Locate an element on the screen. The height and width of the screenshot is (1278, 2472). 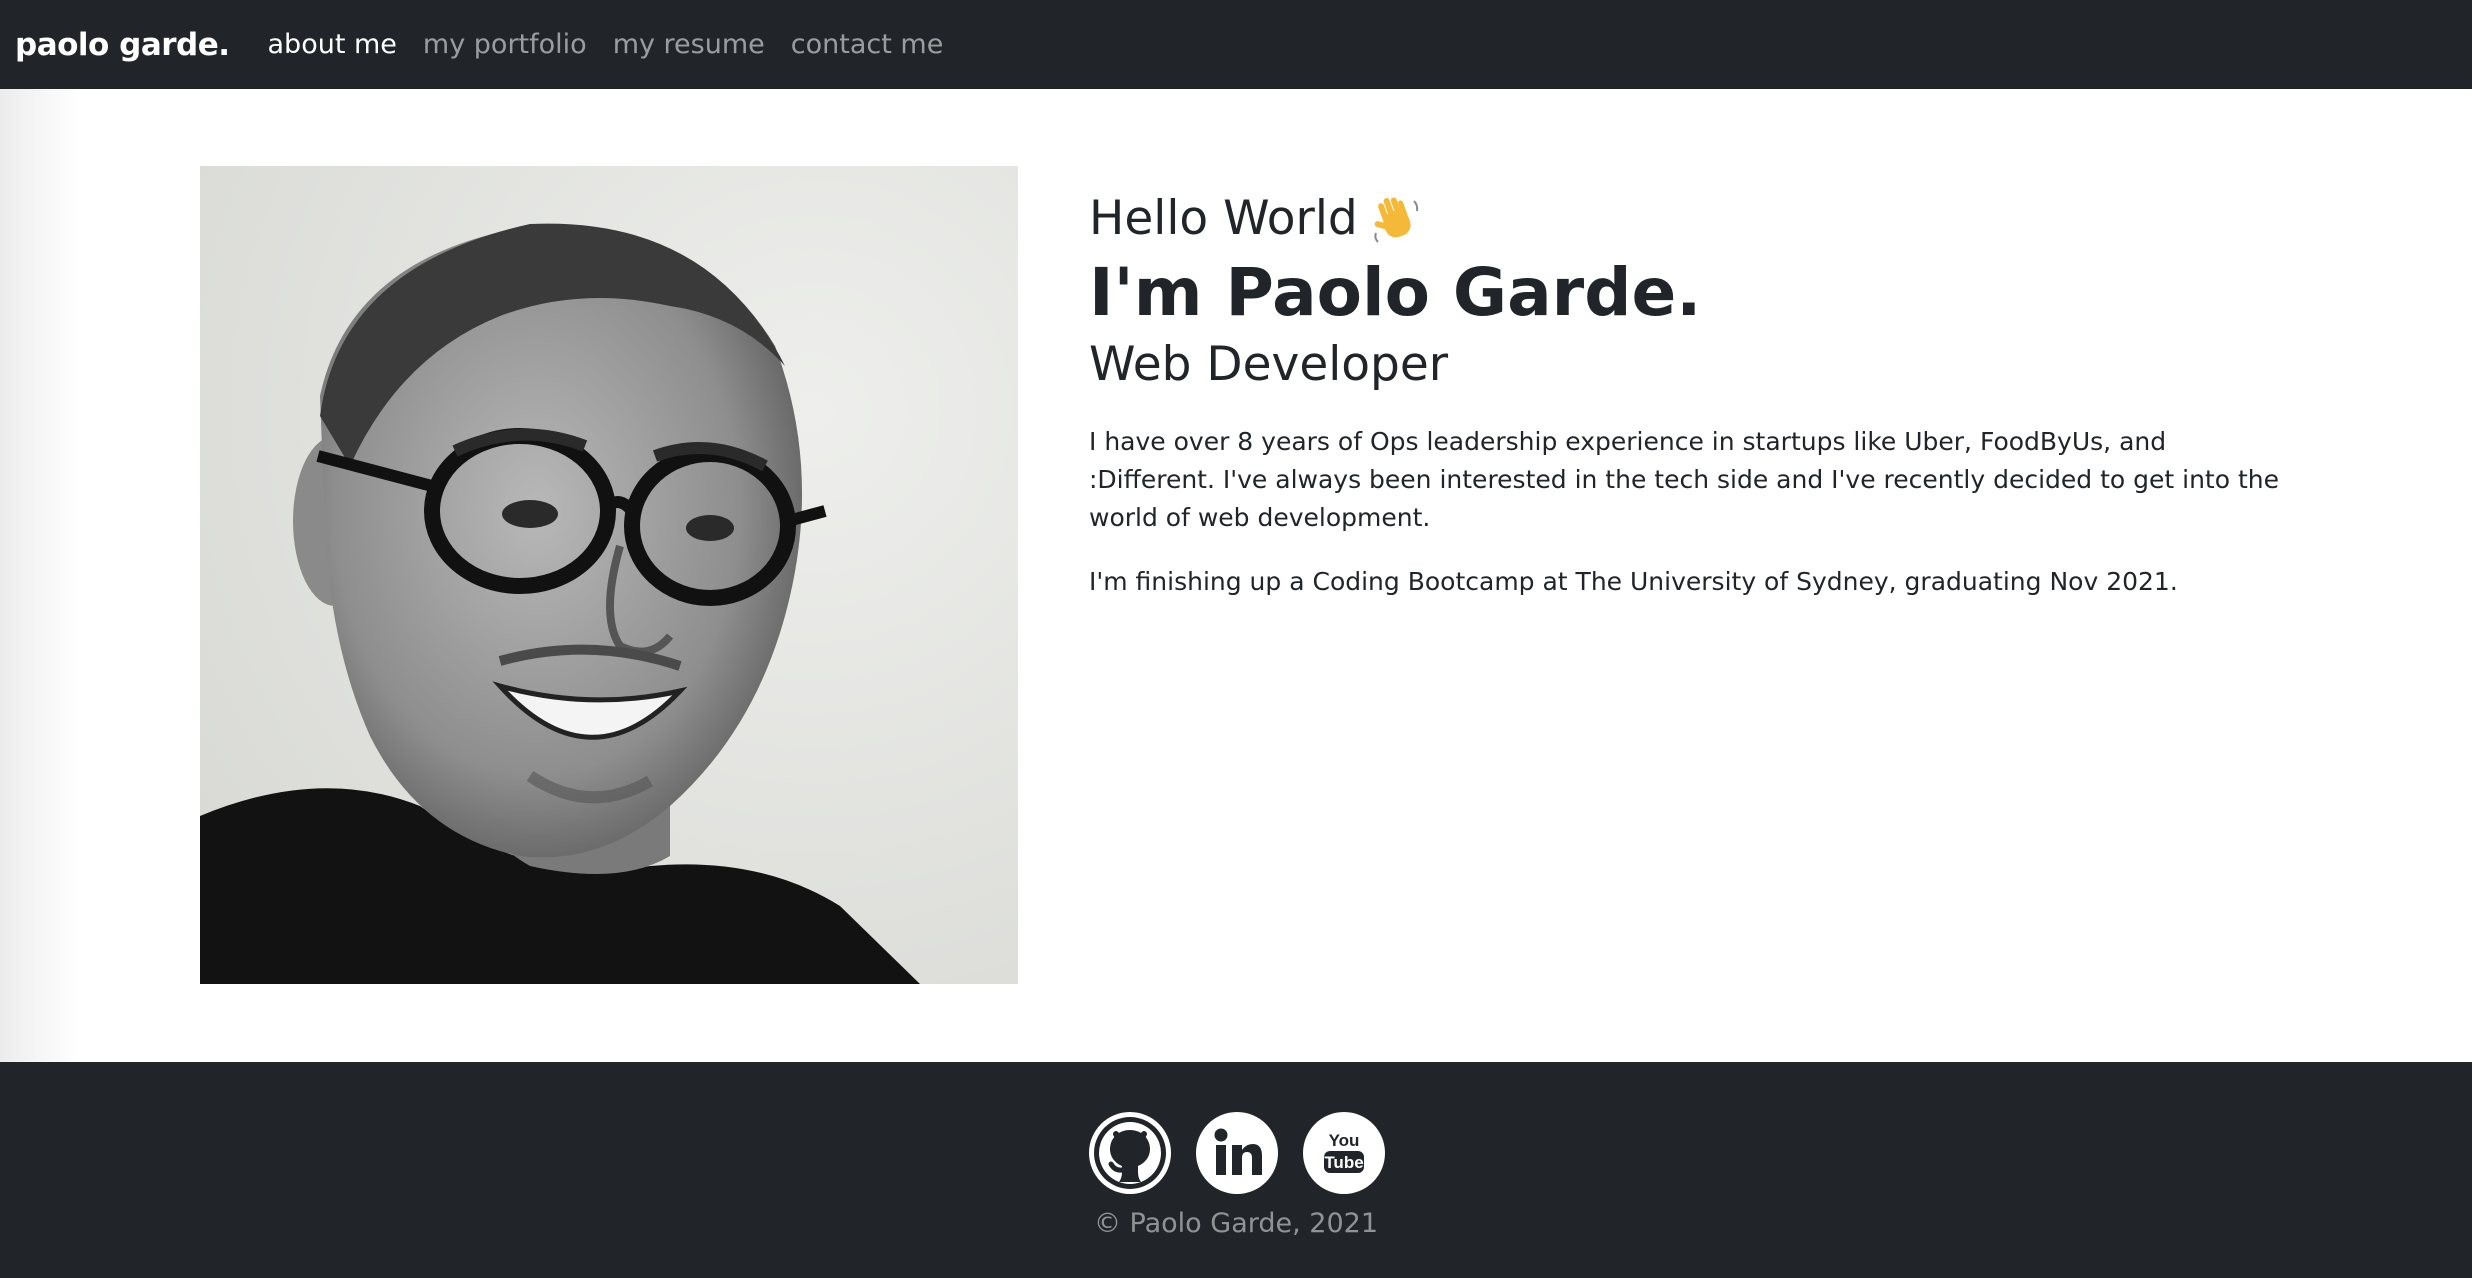
waving-hand-icon is located at coordinates (1396, 219).